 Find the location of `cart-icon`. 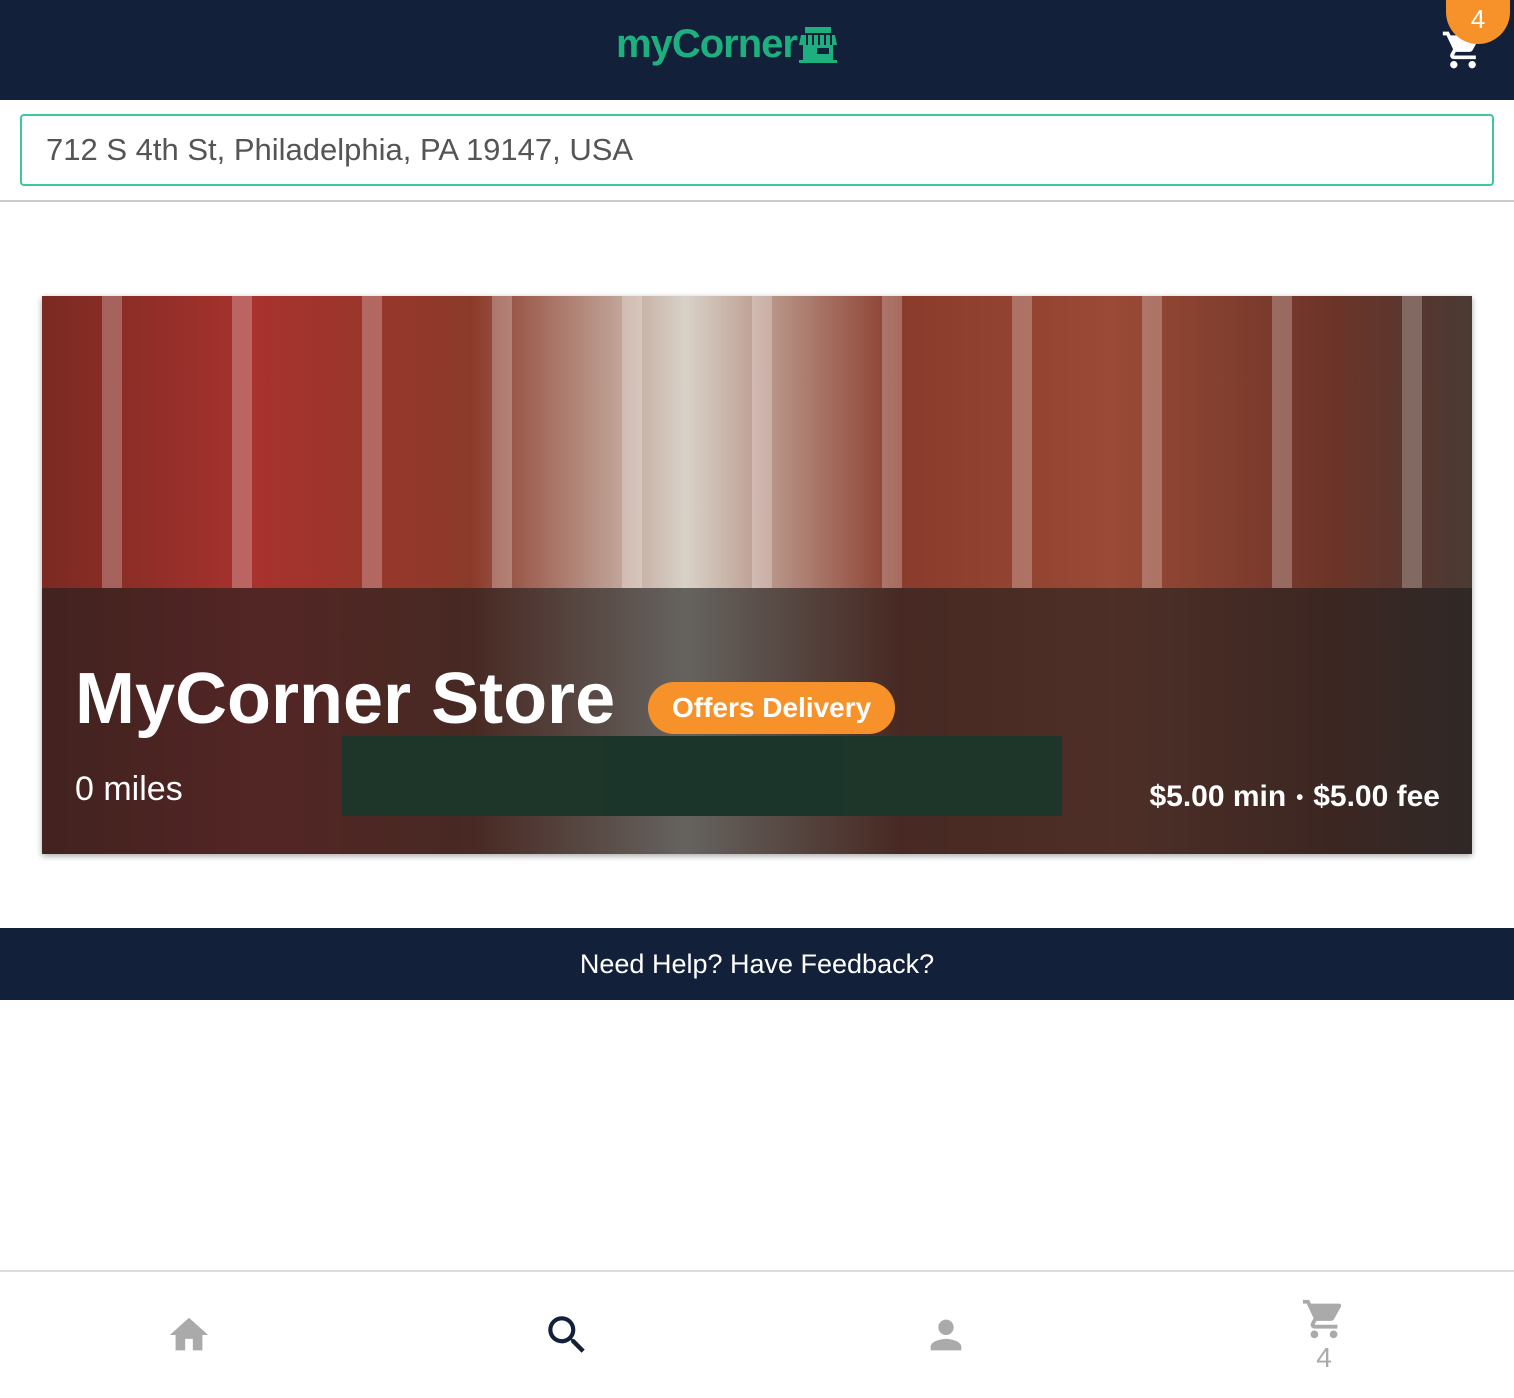

cart-icon is located at coordinates (1322, 1319).